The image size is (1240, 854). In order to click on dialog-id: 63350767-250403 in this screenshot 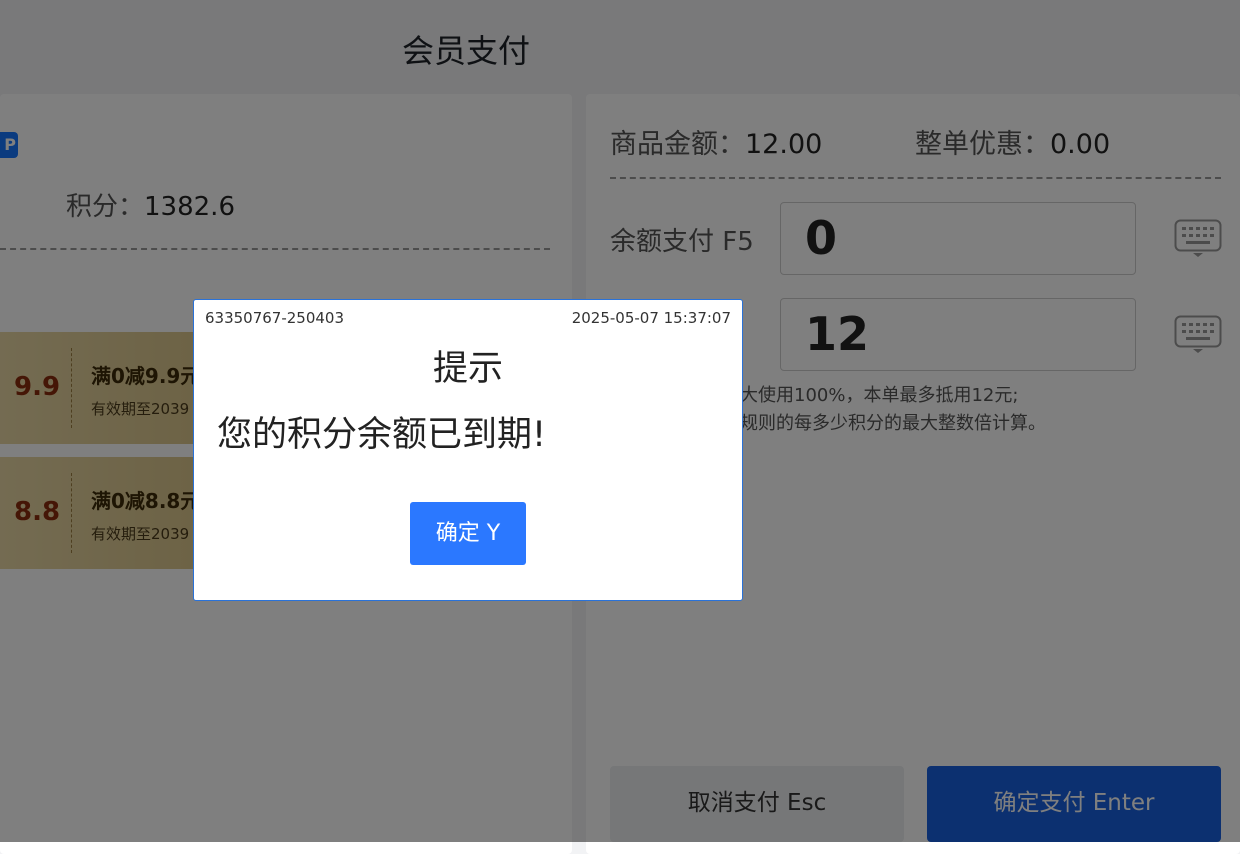, I will do `click(275, 318)`.